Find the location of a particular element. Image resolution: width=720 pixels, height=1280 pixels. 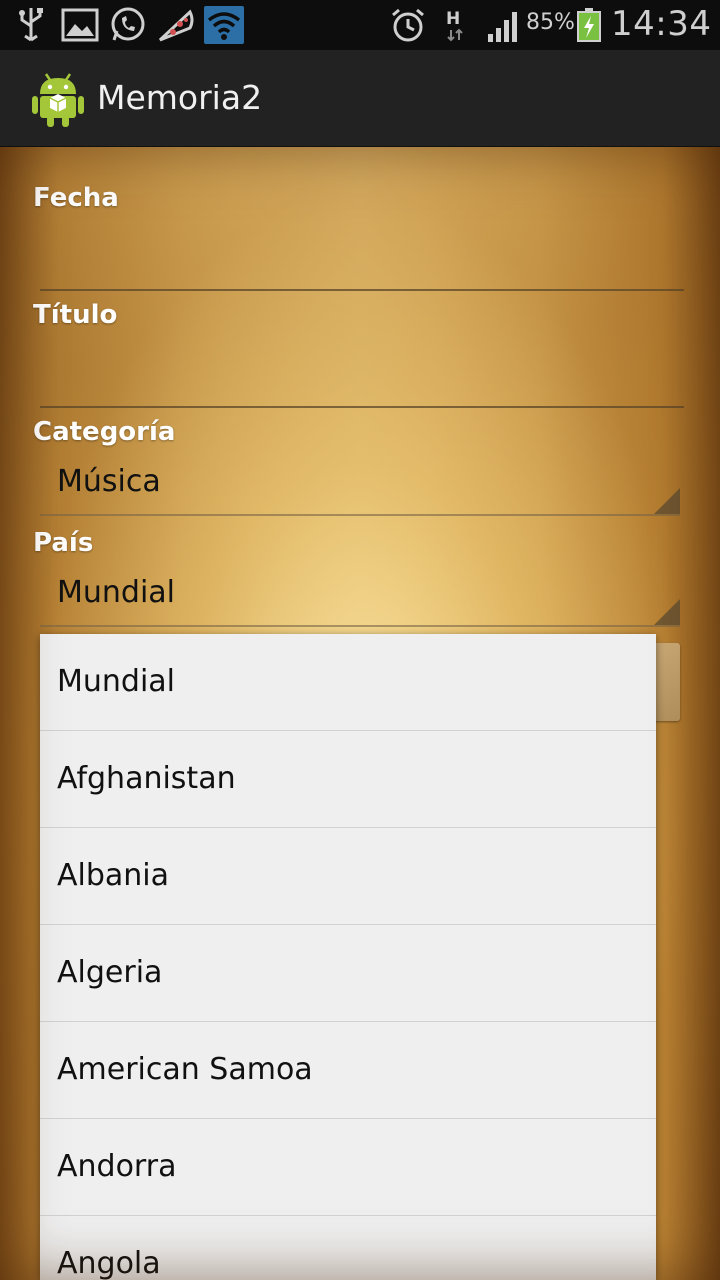

categoria-spinner: Música is located at coordinates (360, 485).